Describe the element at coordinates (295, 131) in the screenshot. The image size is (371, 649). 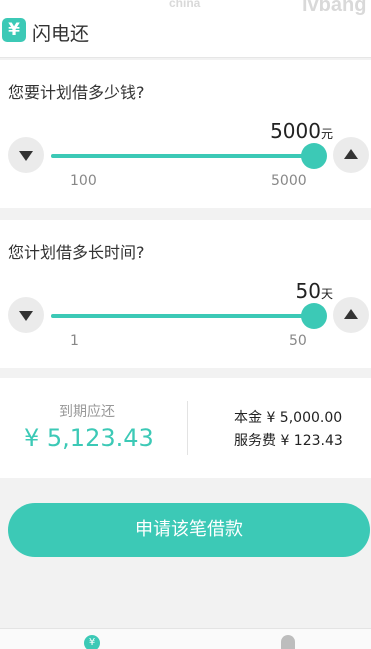
I see `amount-value: 5000` at that location.